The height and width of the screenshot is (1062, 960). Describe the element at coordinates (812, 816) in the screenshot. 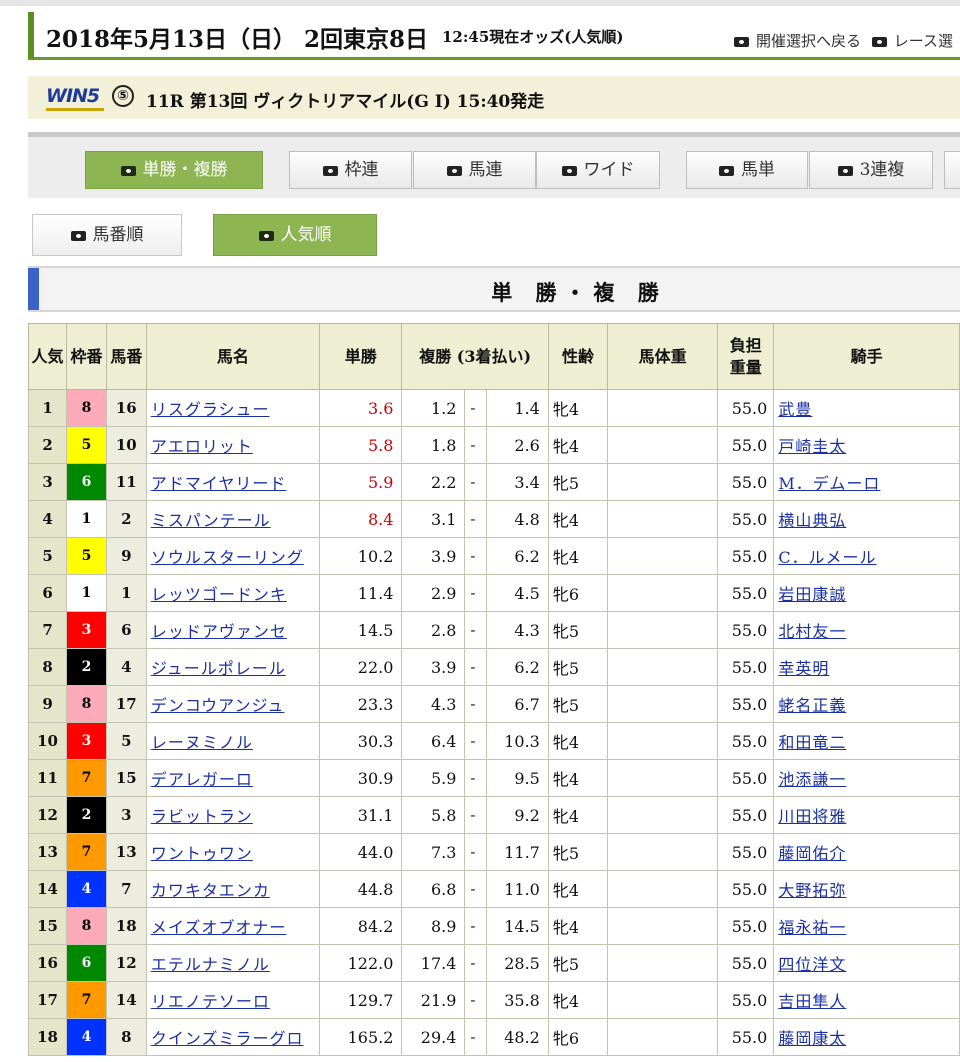

I see `jockey-link: 川田将雅` at that location.